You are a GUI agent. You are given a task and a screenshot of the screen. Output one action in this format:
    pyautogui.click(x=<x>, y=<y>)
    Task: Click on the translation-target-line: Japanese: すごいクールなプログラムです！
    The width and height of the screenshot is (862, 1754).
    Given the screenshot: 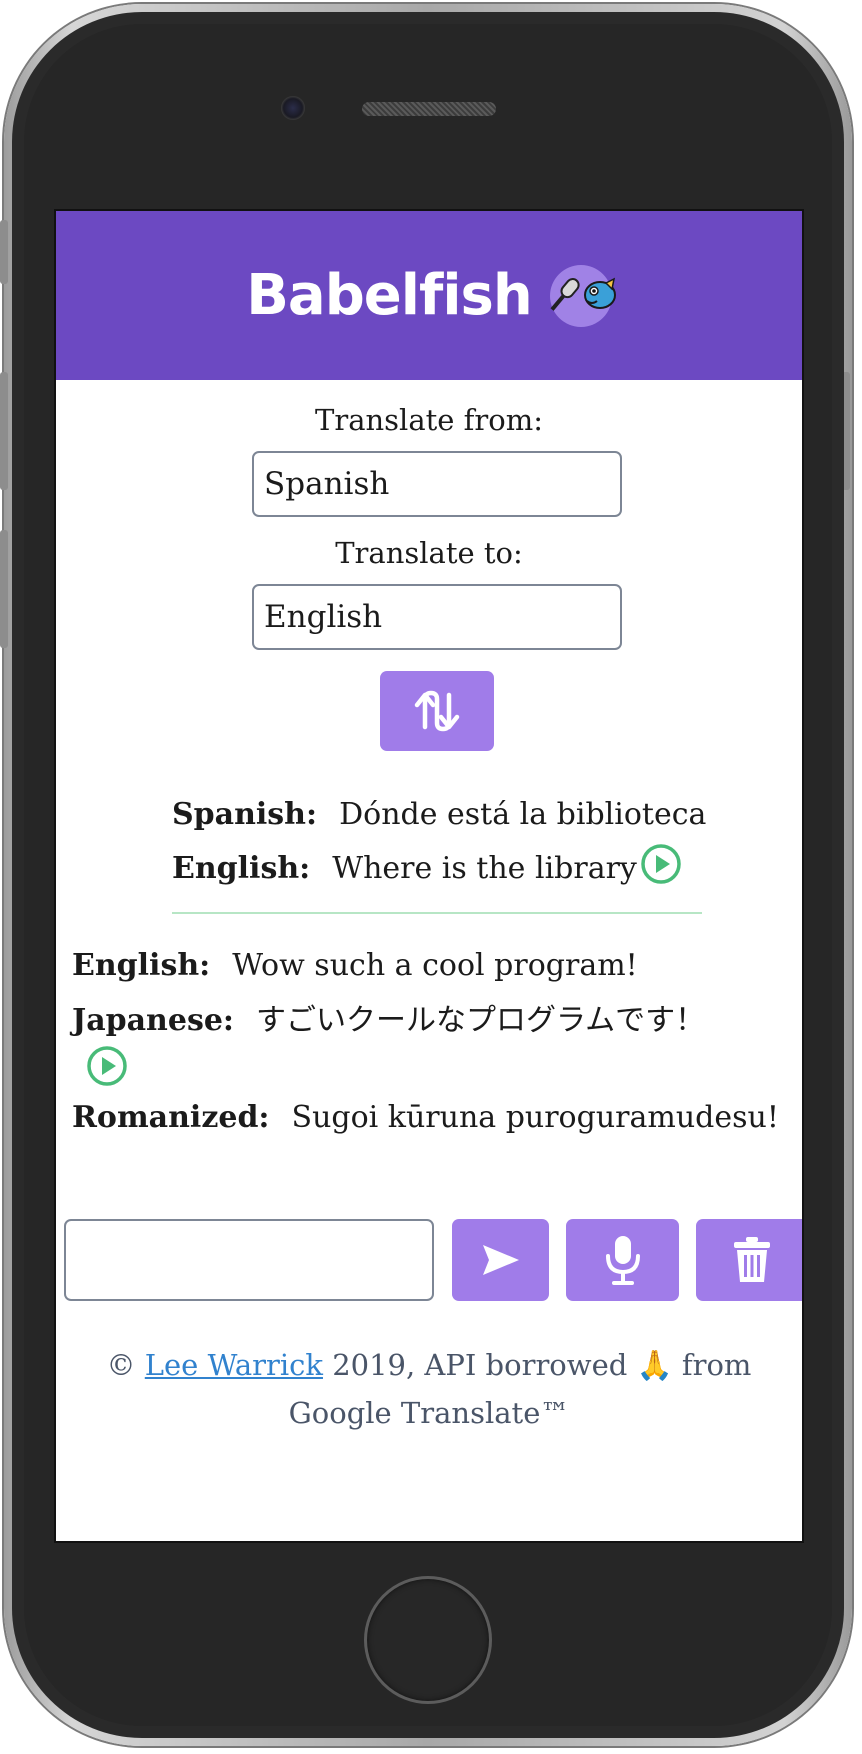 What is the action you would take?
    pyautogui.click(x=388, y=1017)
    